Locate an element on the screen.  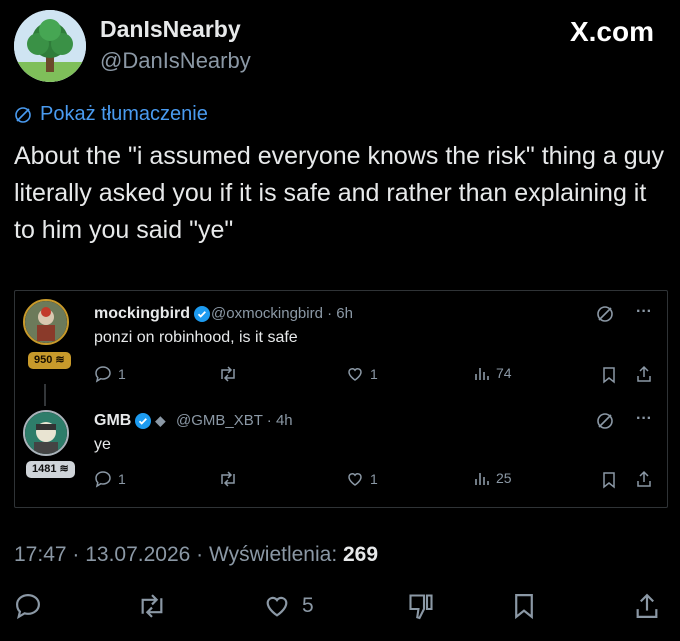
reply-author-name-text: GMB is located at coordinates (113, 420).